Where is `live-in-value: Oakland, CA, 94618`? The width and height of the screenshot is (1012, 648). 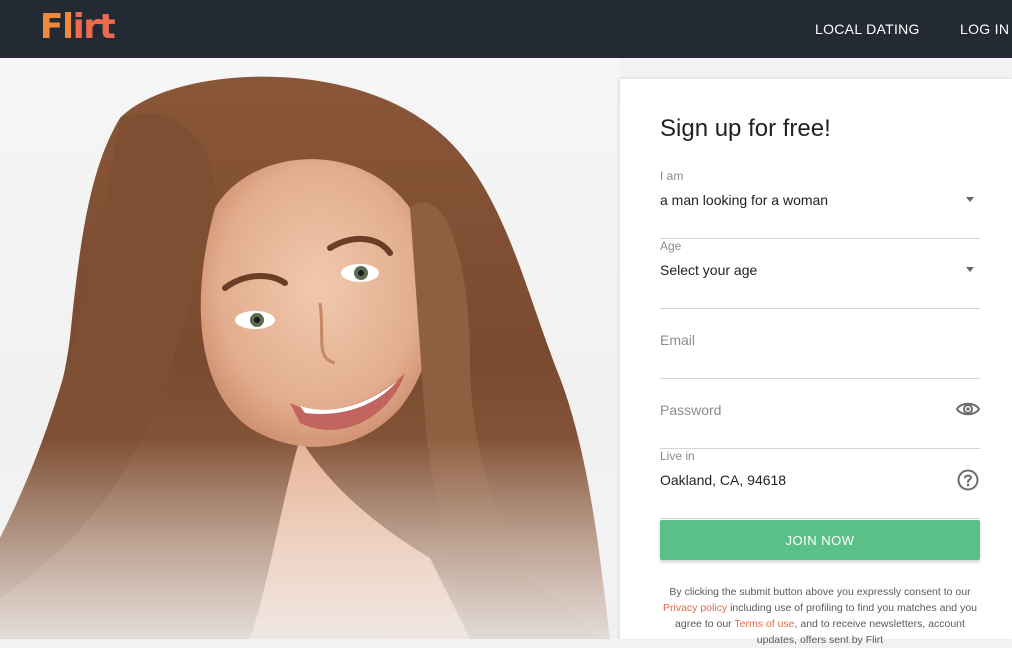
live-in-value: Oakland, CA, 94618 is located at coordinates (723, 480).